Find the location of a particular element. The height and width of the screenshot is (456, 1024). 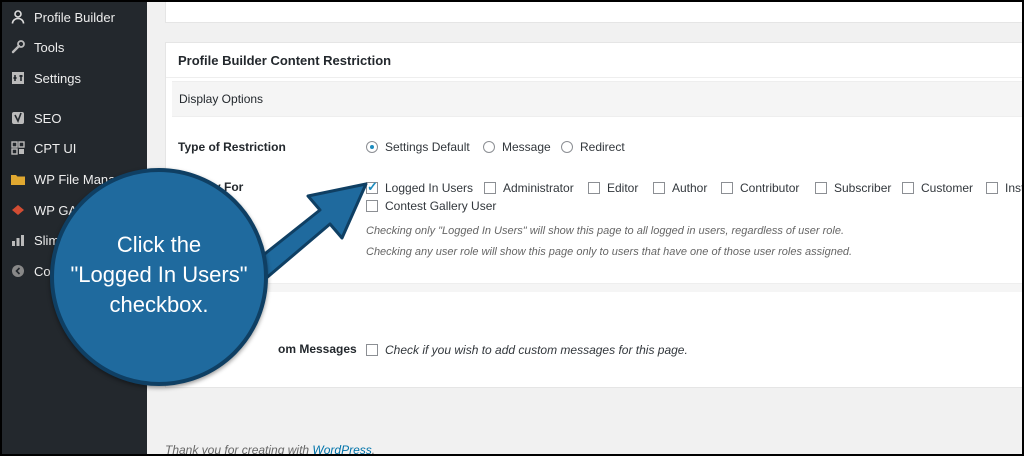

callout-line-3: checkbox. is located at coordinates (159, 304).